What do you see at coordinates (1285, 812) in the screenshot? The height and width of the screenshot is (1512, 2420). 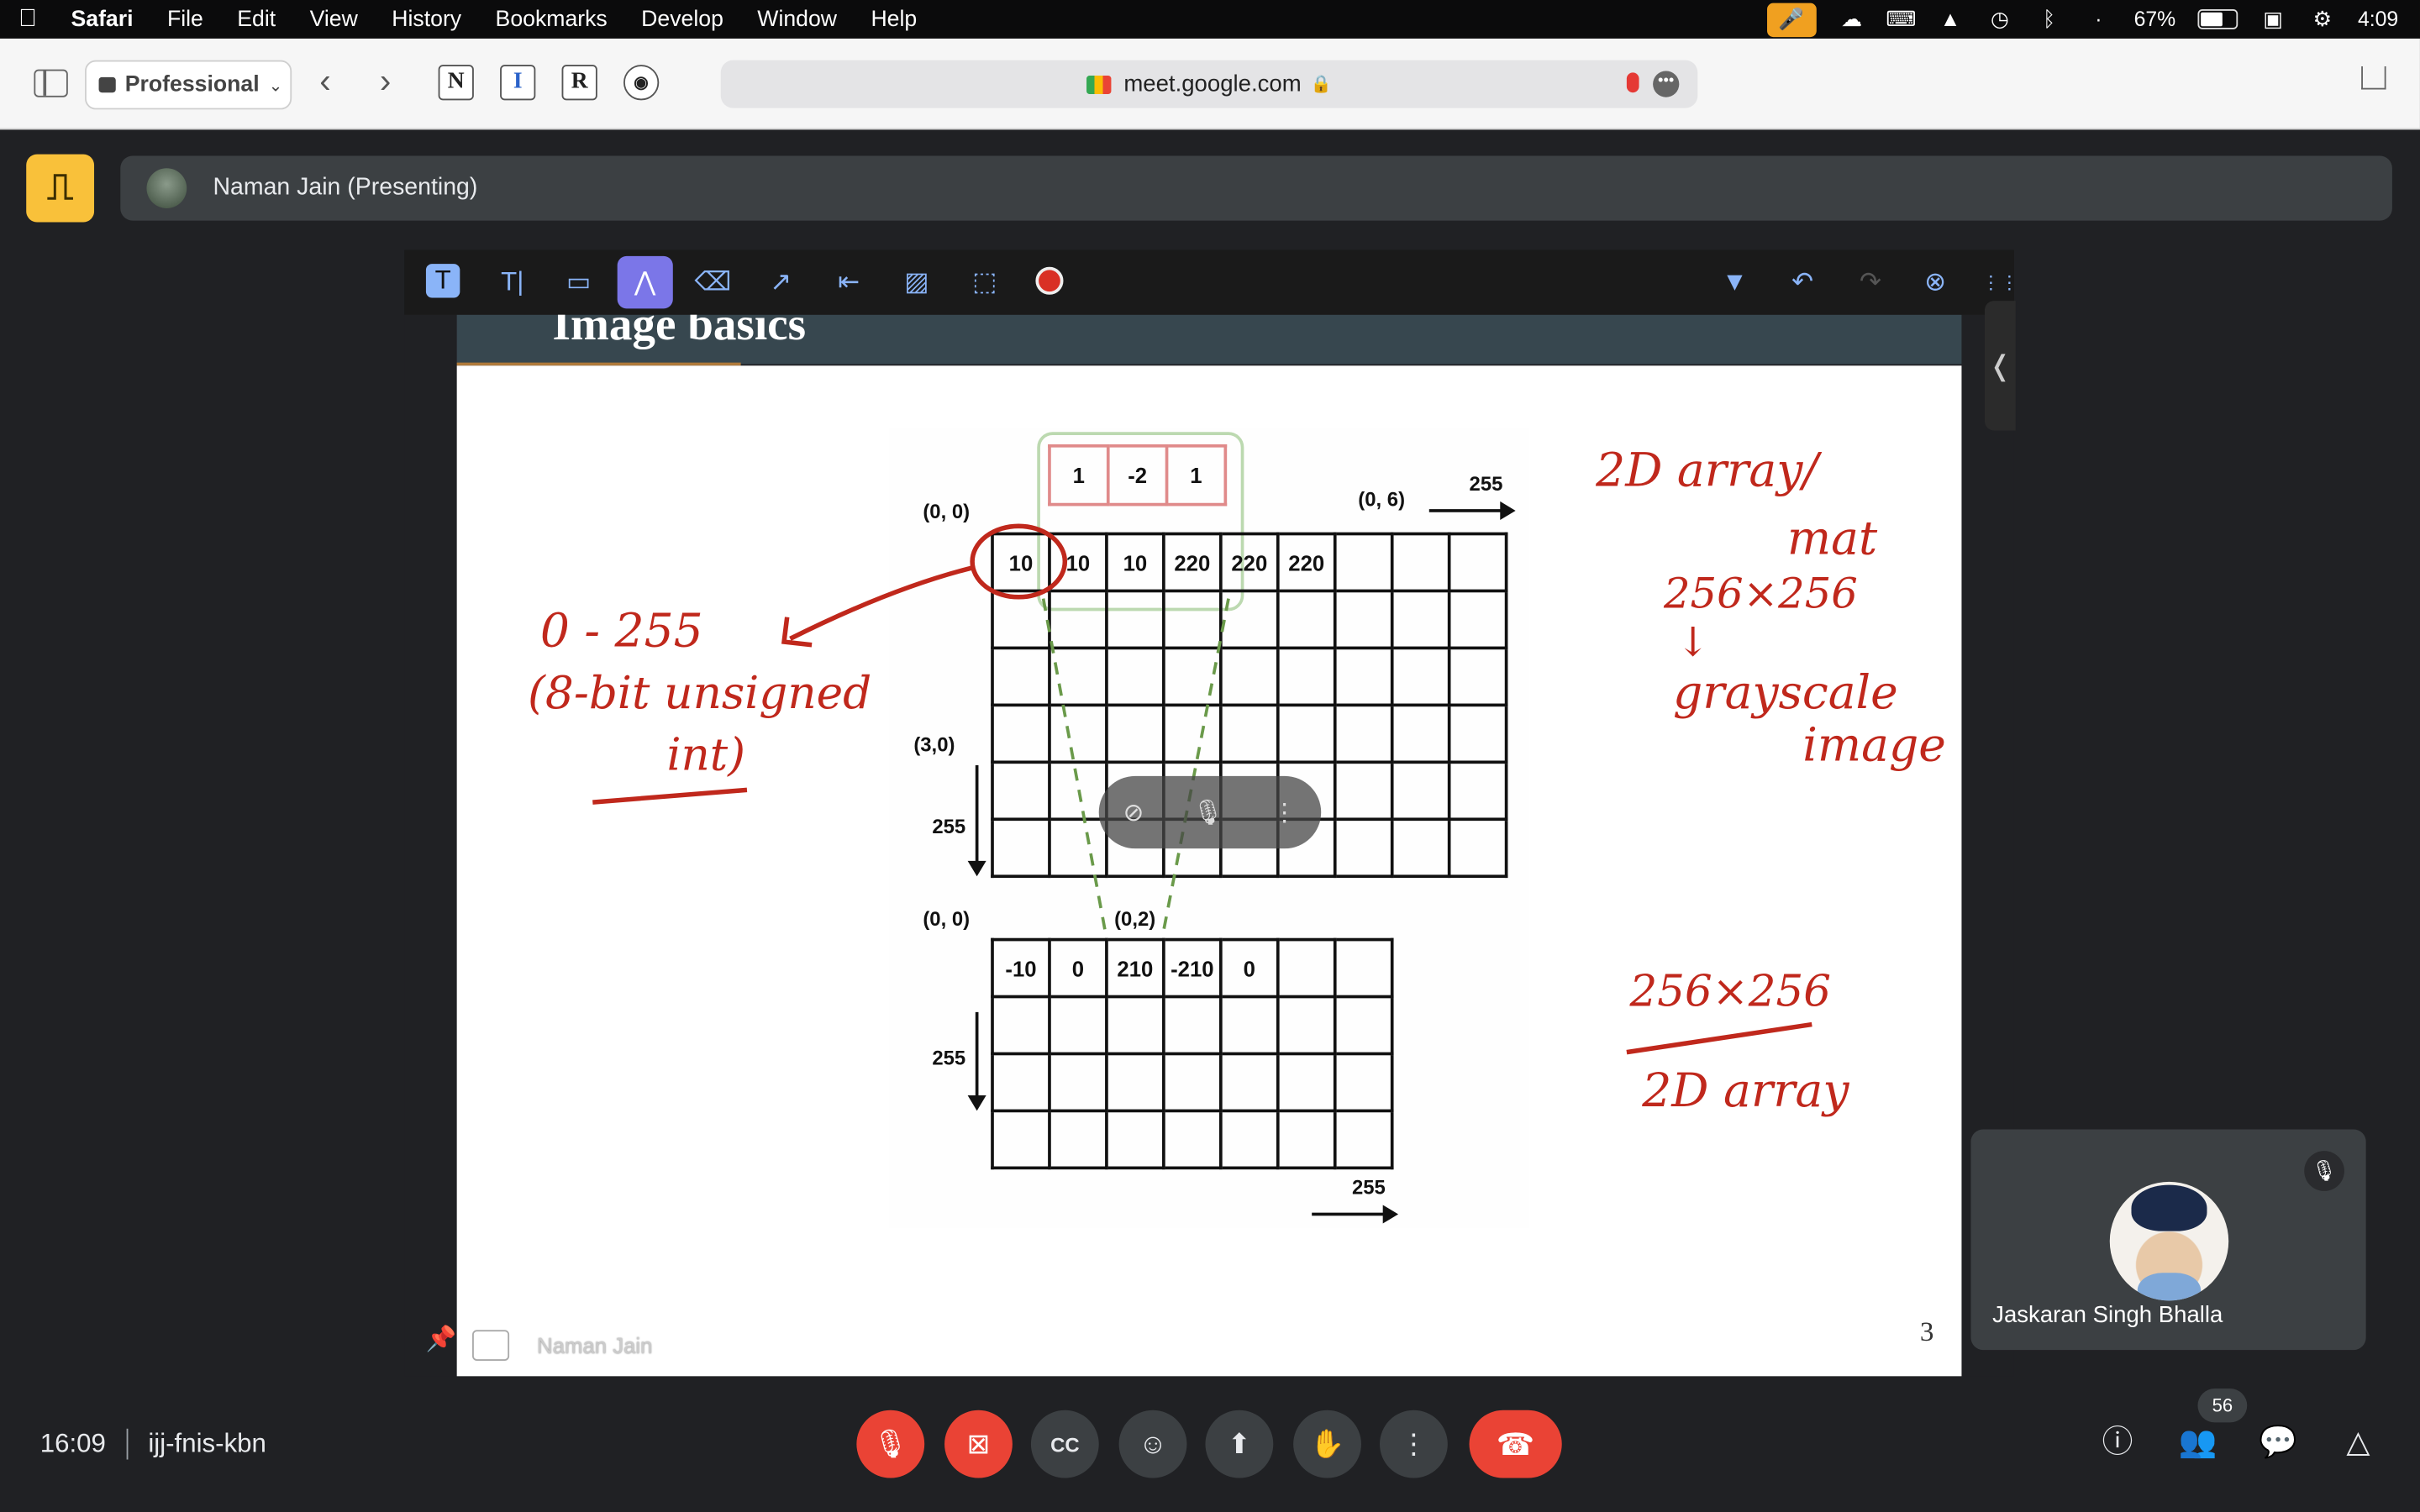 I see `more-options-icon: ⋮` at bounding box center [1285, 812].